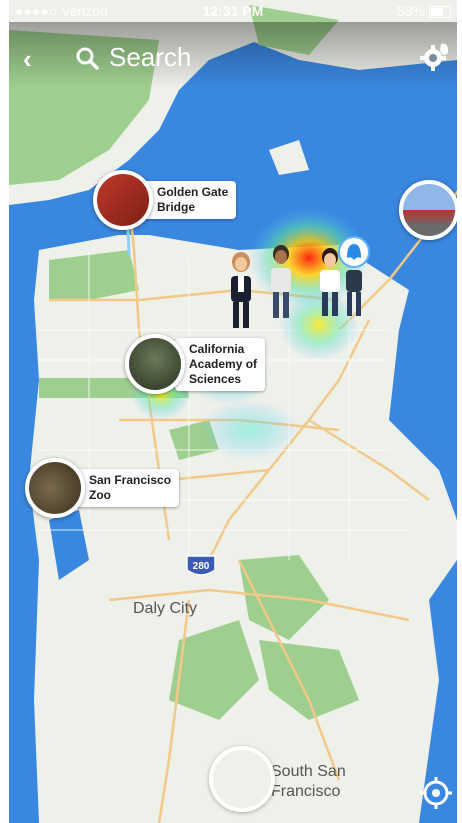 The width and height of the screenshot is (462, 823). I want to click on search-icon, so click(87, 58).